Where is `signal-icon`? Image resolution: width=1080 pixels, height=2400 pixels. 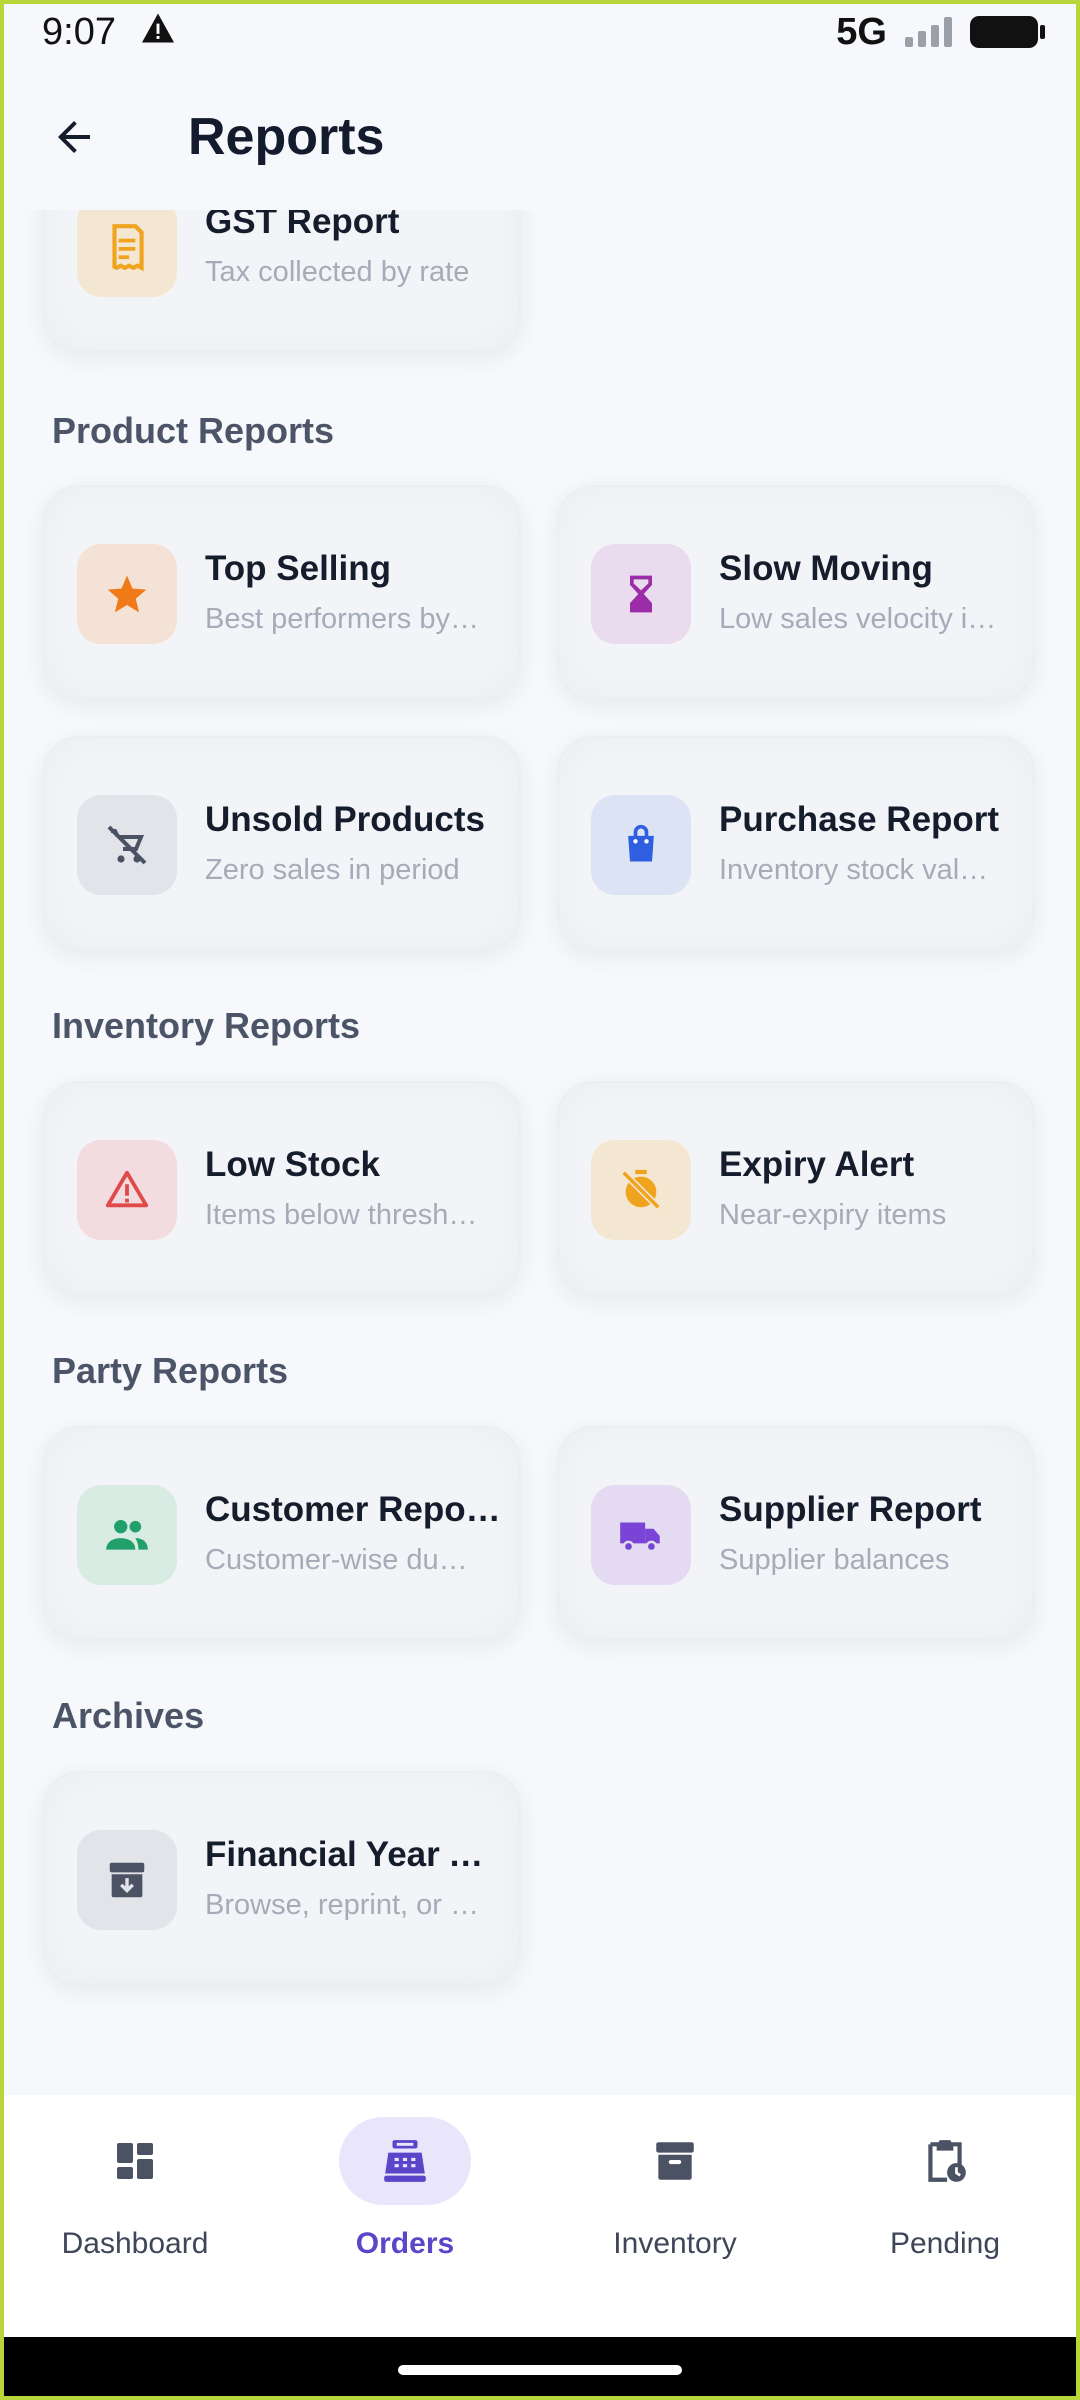 signal-icon is located at coordinates (928, 32).